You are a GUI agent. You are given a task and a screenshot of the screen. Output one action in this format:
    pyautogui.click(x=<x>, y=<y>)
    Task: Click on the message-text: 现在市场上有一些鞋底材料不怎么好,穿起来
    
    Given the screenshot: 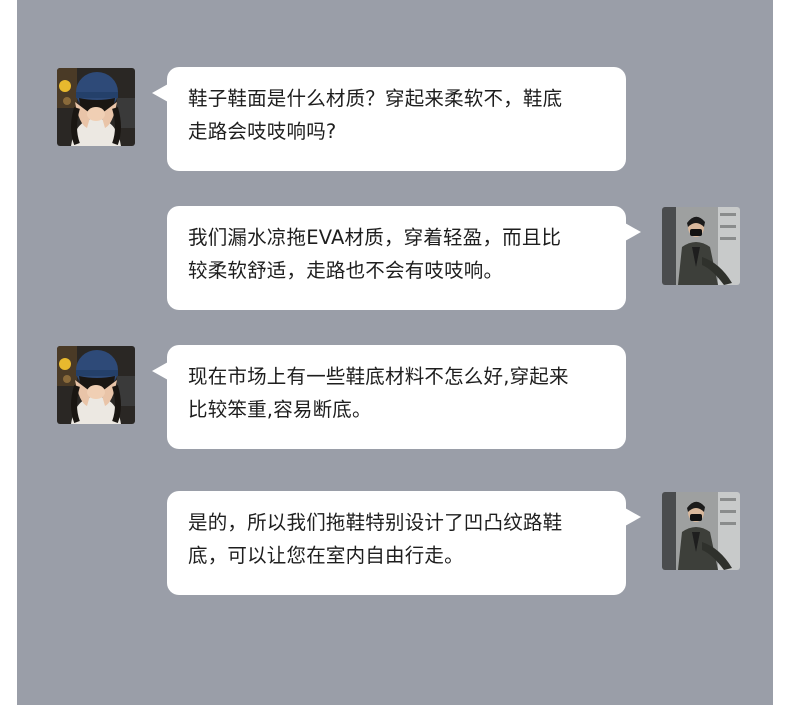 What is the action you would take?
    pyautogui.click(x=378, y=376)
    